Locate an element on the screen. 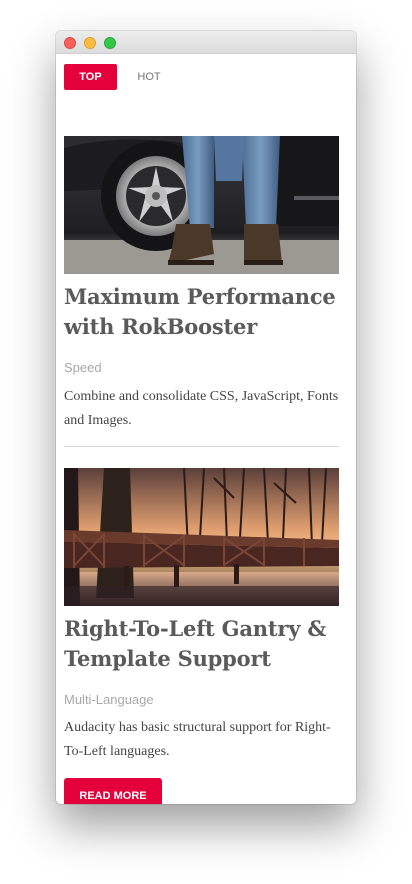  tab-bar: TOP HOT is located at coordinates (201, 77).